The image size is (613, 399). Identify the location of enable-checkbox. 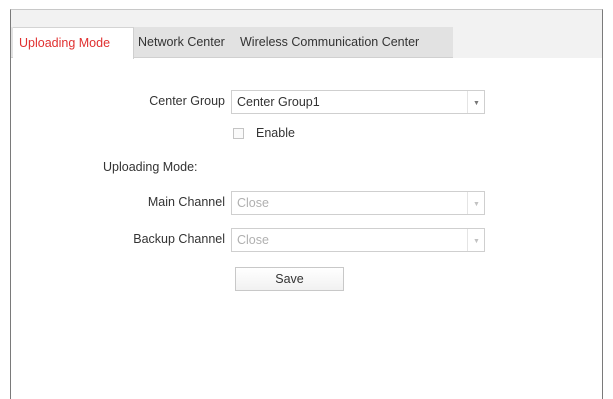
(238, 133).